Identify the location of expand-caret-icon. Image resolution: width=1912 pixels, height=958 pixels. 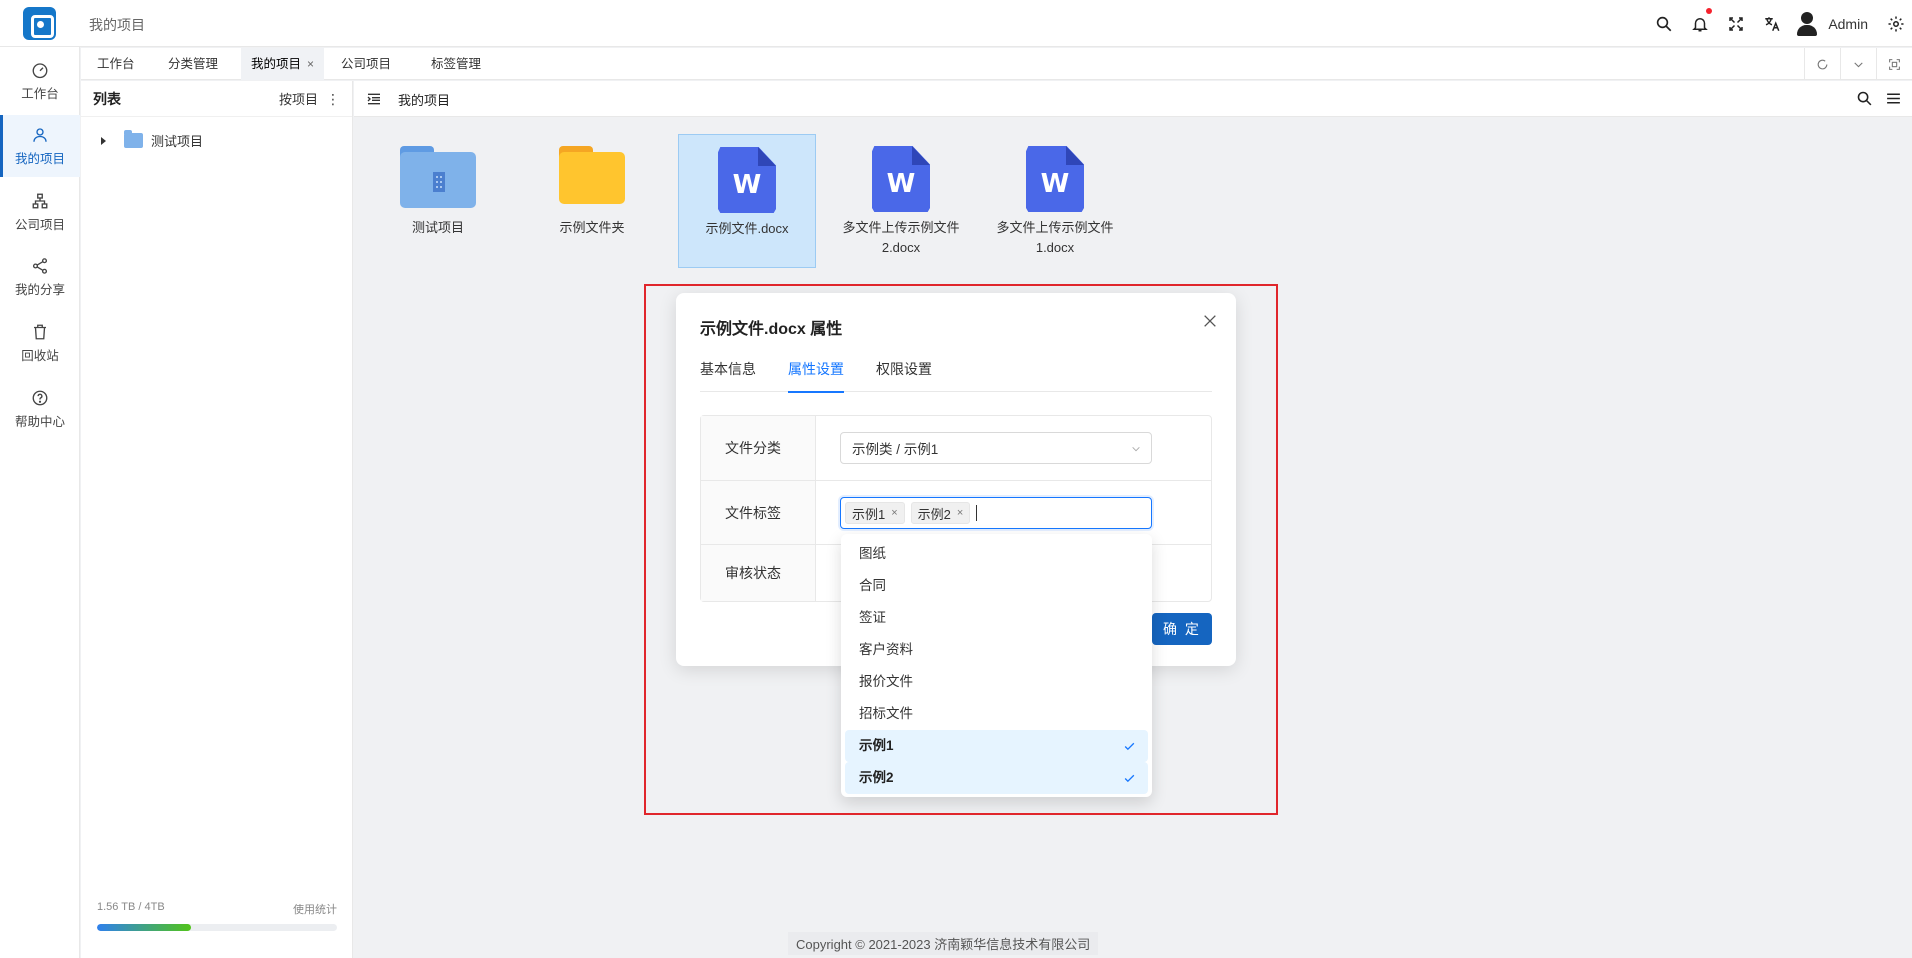
(103, 140).